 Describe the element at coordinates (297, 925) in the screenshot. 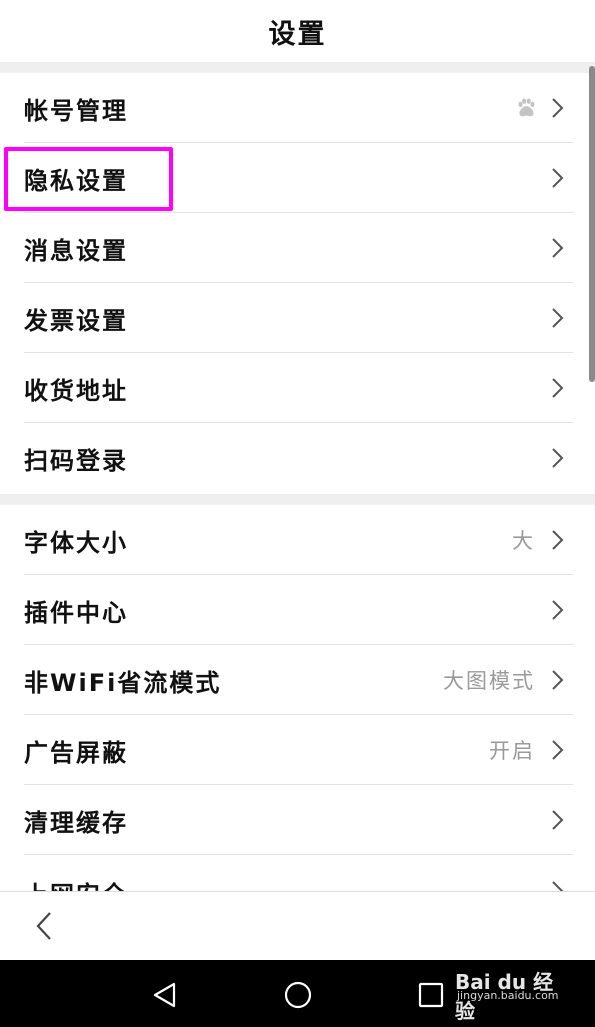

I see `bottom-toolbar` at that location.